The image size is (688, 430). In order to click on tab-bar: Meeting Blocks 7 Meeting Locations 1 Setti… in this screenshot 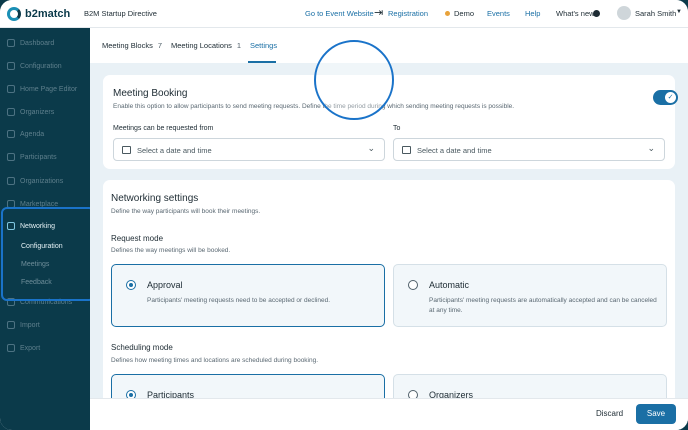, I will do `click(389, 45)`.